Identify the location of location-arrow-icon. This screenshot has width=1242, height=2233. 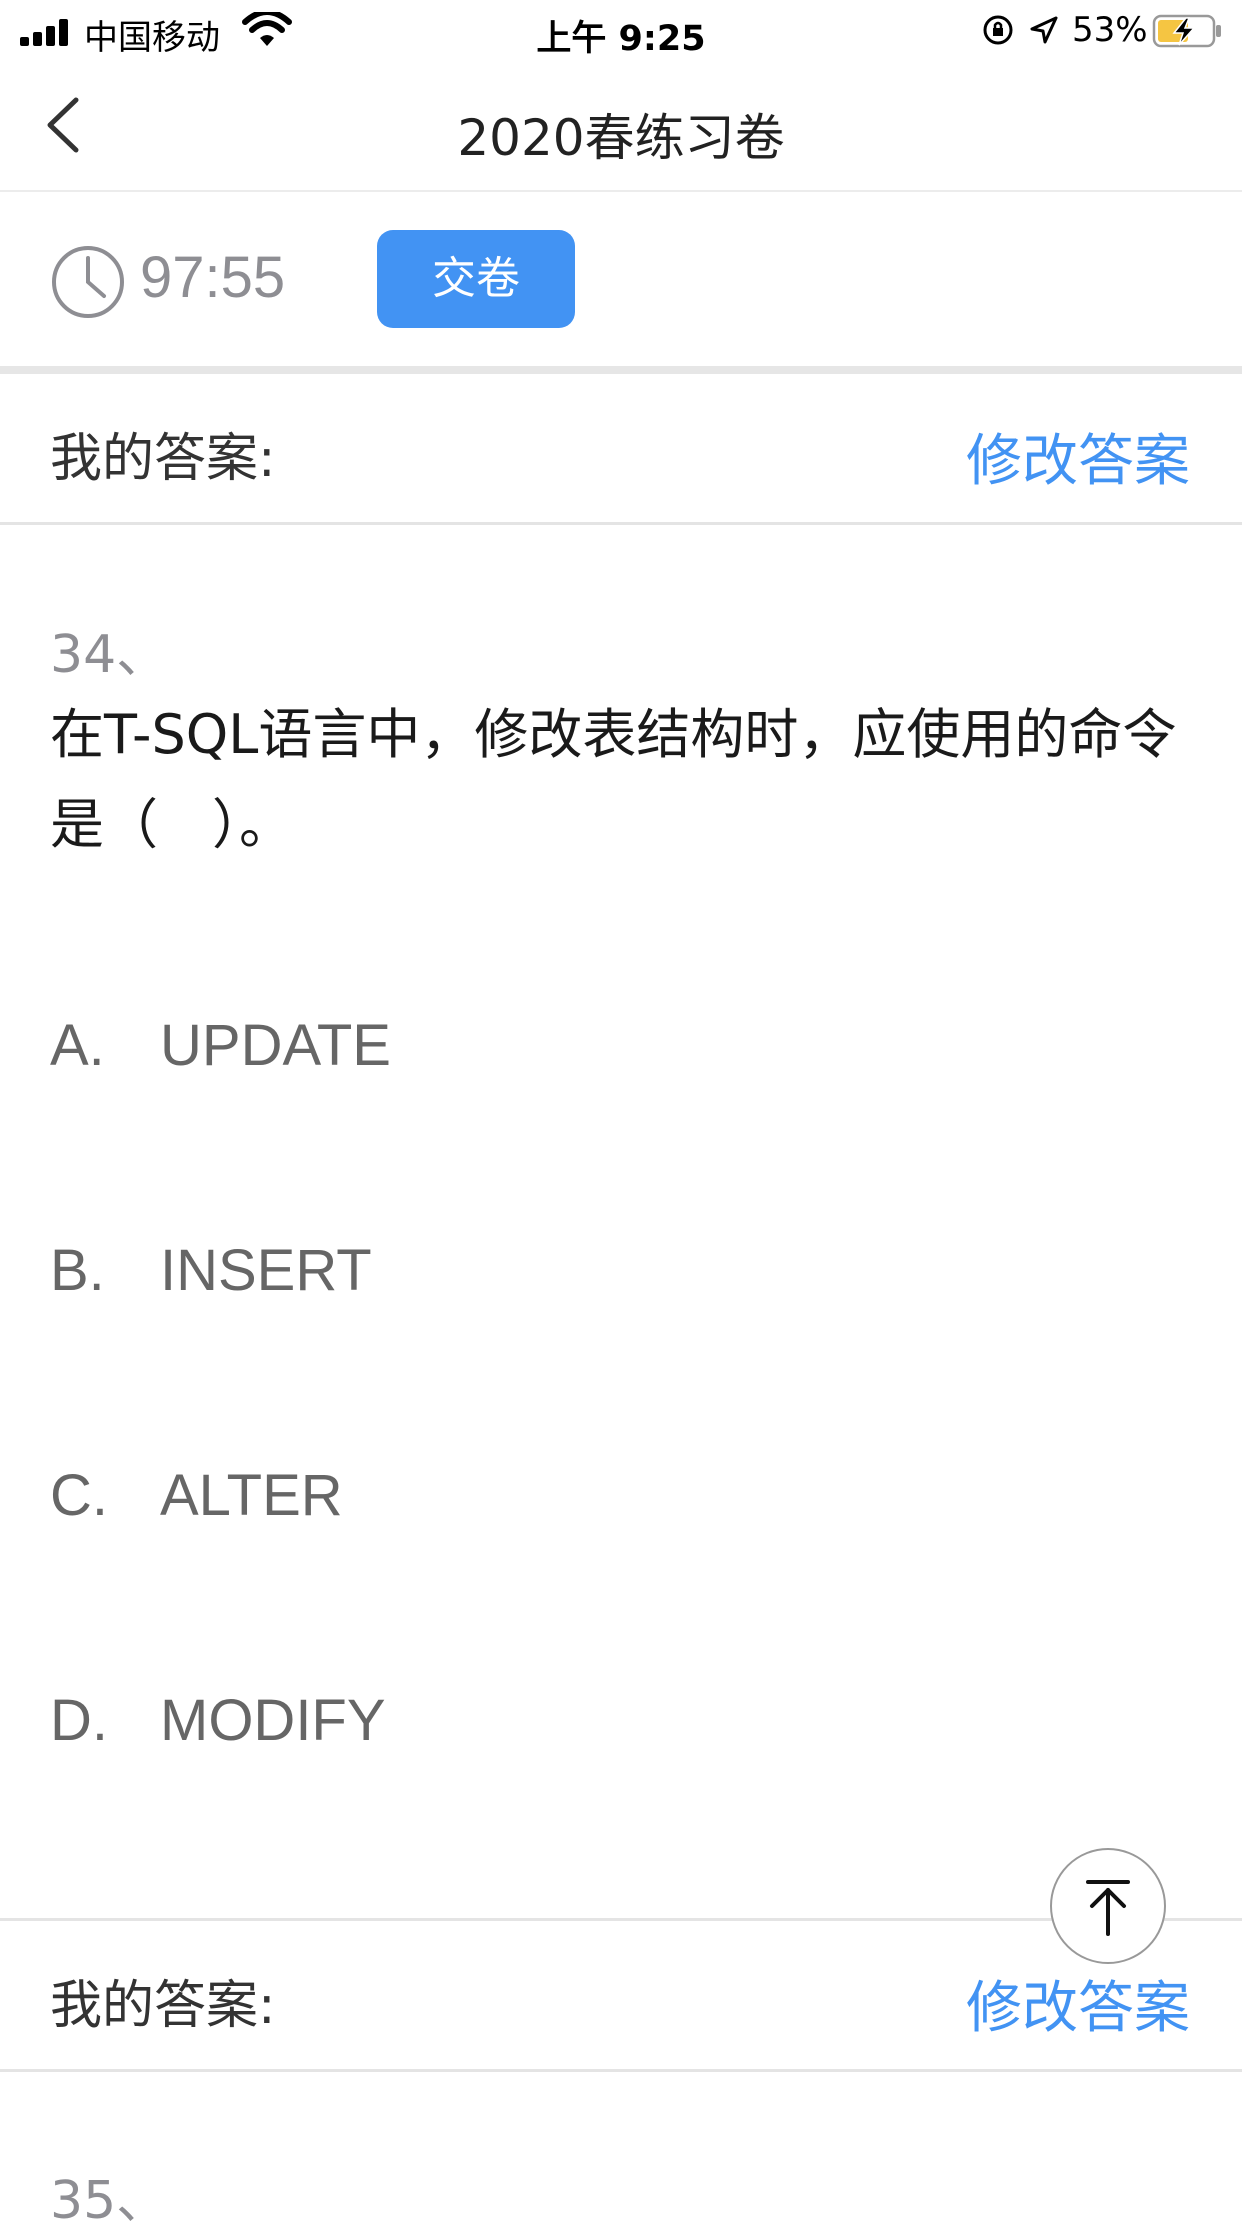
(1044, 30).